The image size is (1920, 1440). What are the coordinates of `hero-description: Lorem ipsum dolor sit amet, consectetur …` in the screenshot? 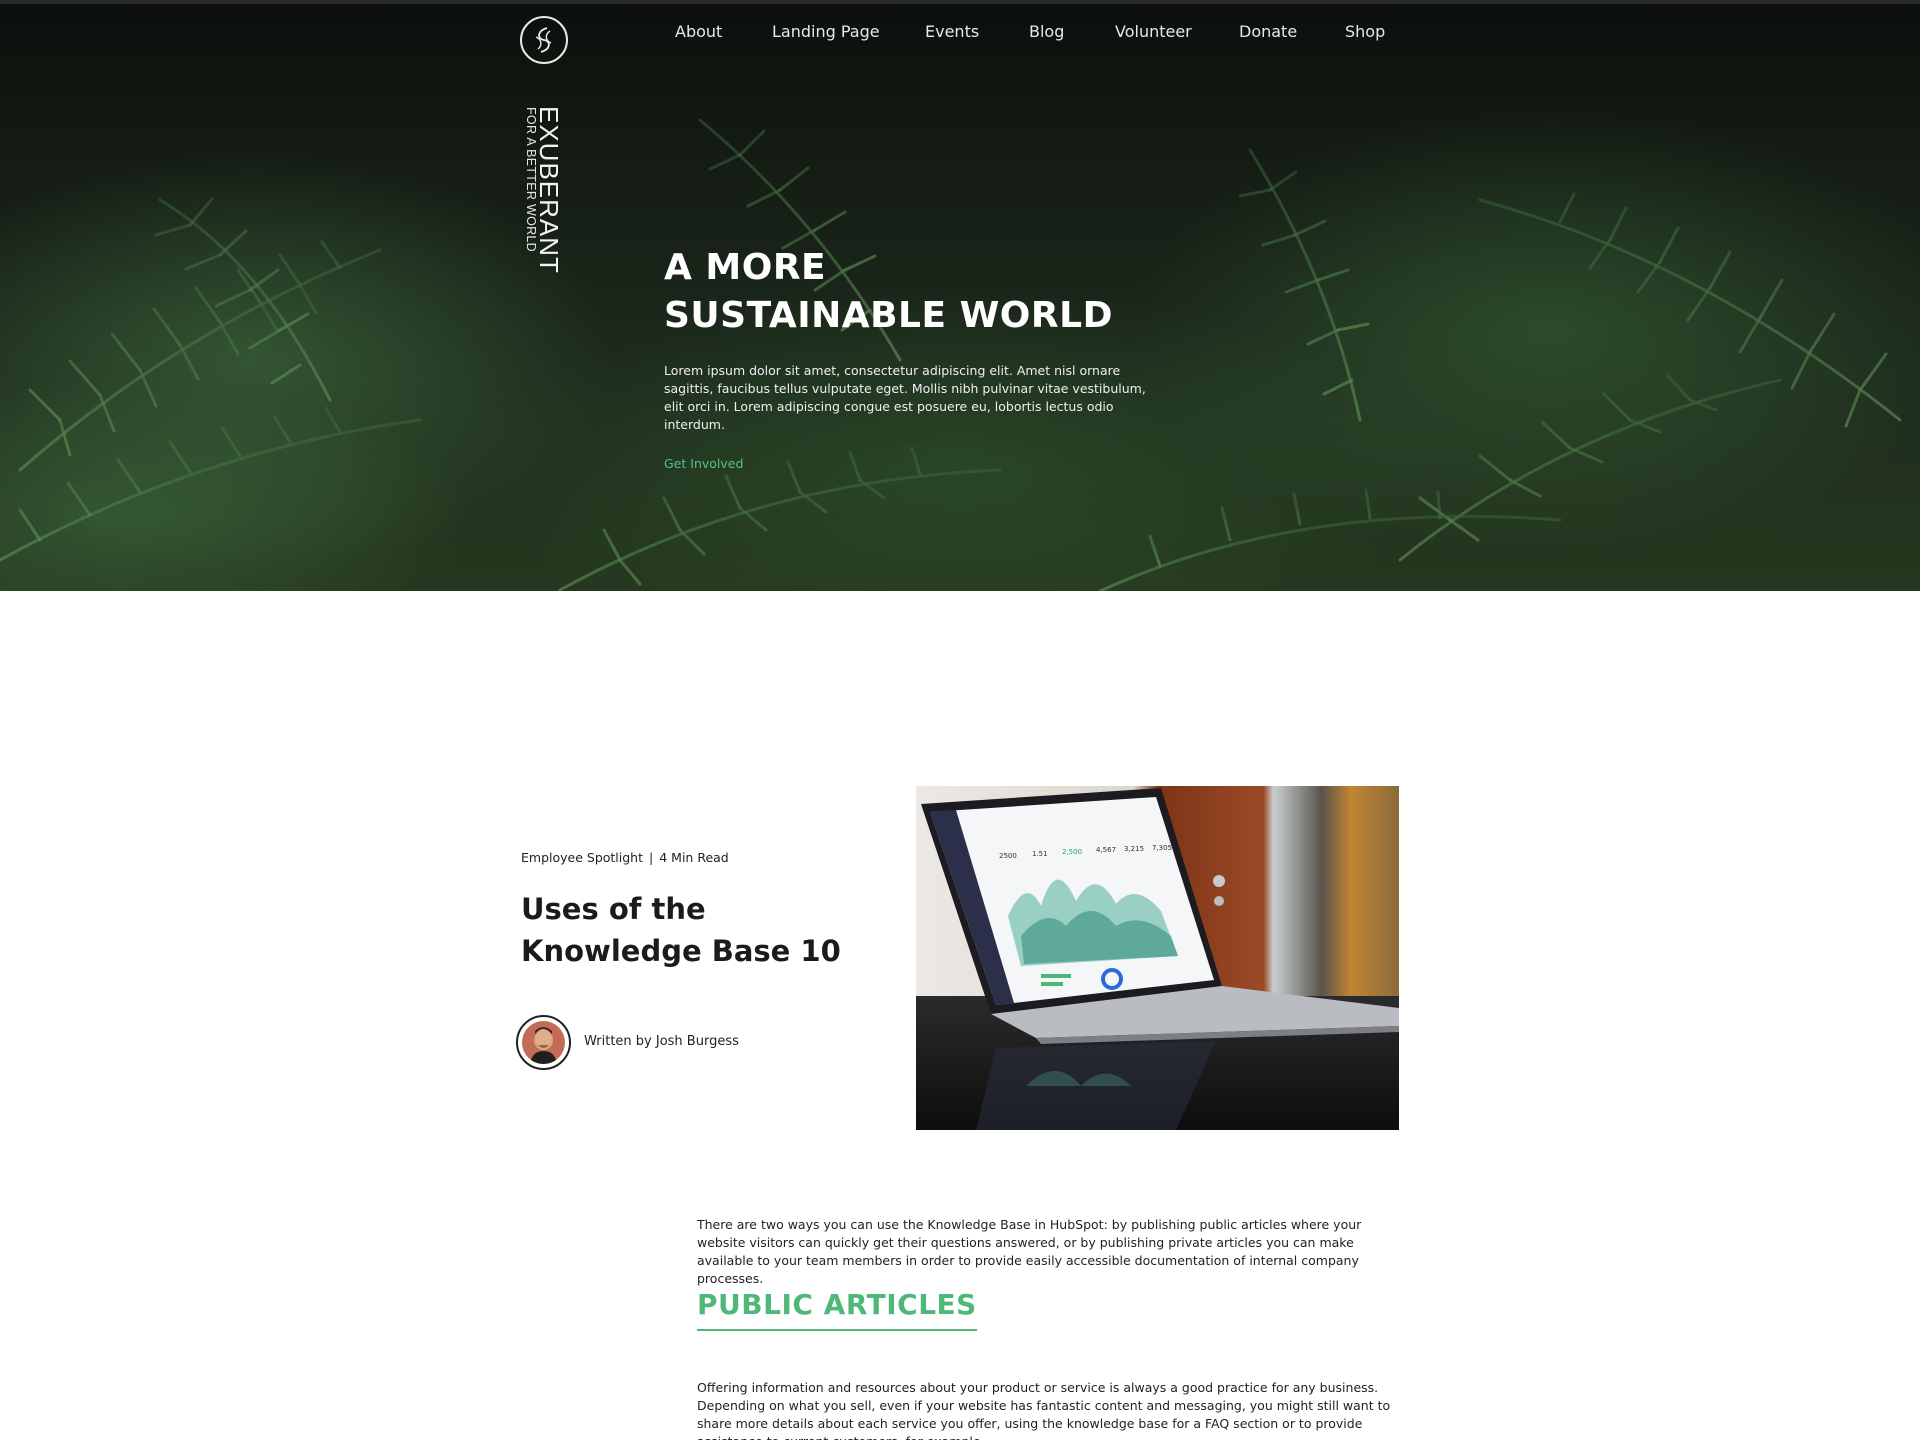 It's located at (905, 397).